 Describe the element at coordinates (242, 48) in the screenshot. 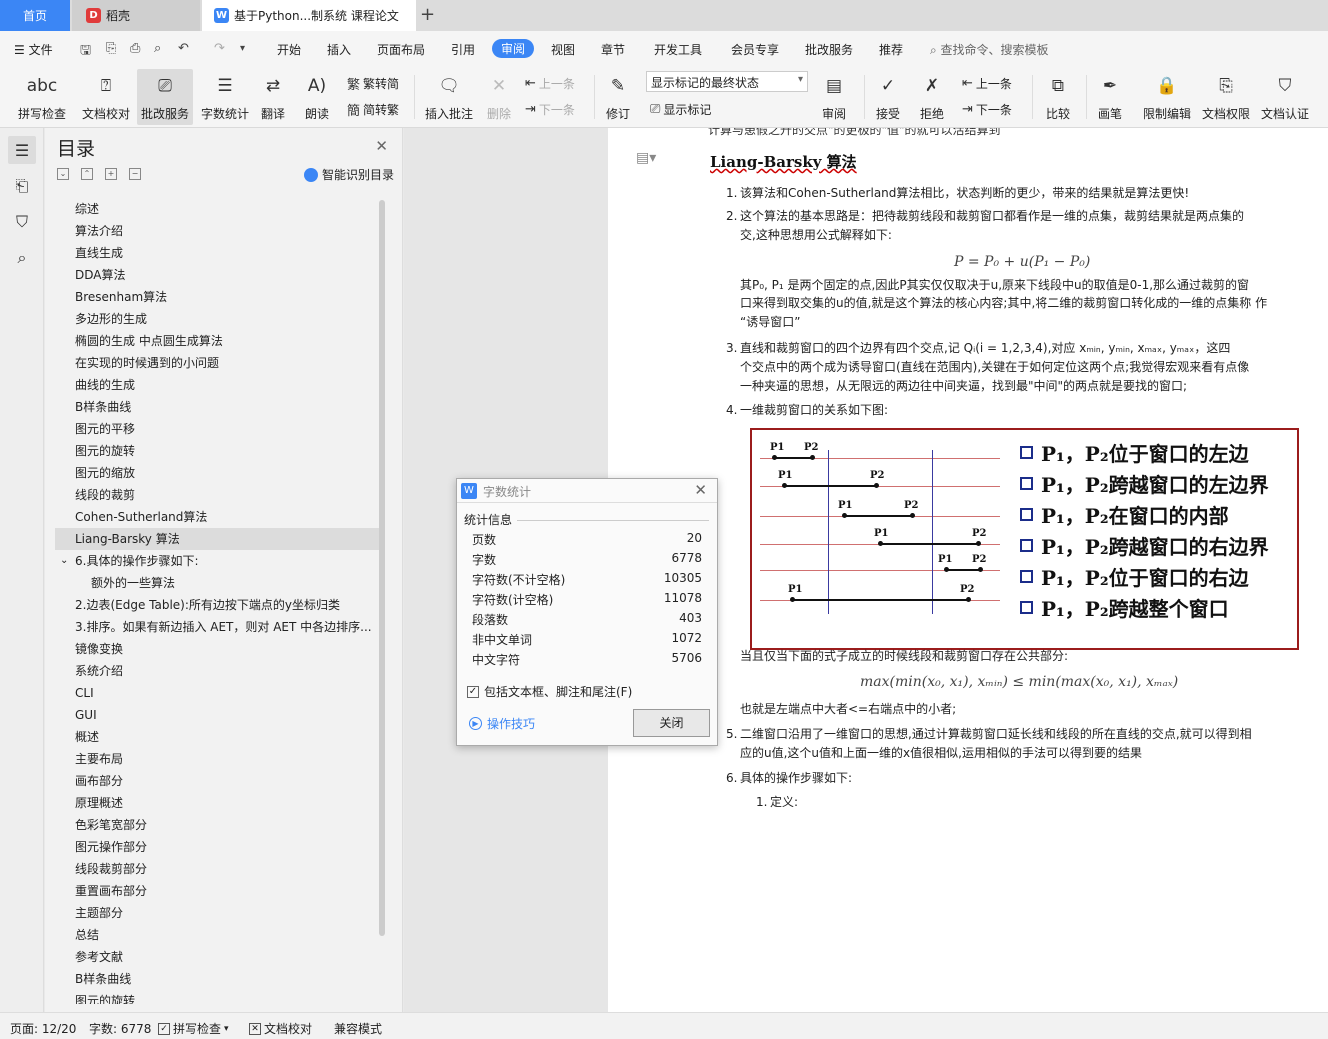

I see `quick-access-dropdown-icon: ▾` at that location.